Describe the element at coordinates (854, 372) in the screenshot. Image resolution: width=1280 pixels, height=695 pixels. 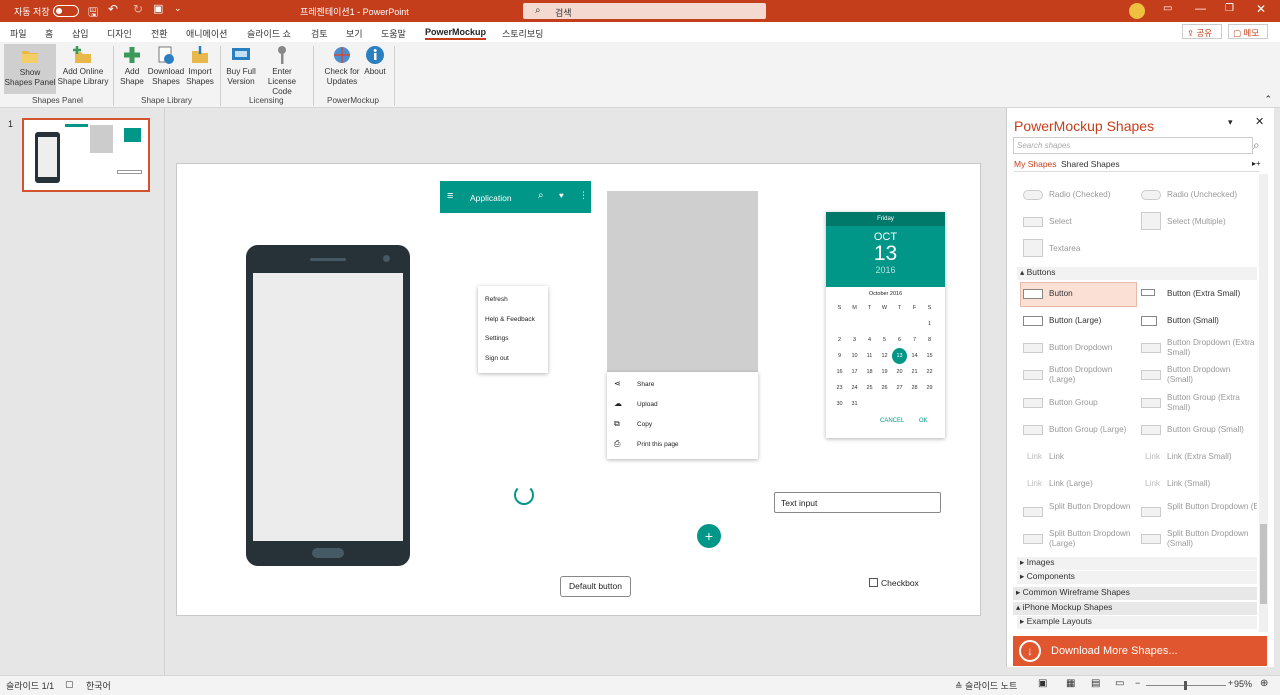
I see `day-cell: 17` at that location.